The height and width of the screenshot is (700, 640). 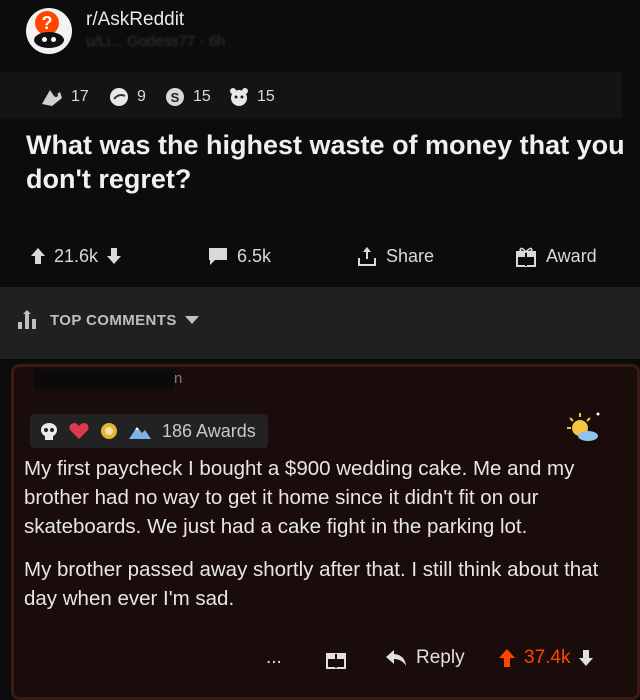 I want to click on comment-vote-group: 37.4k, so click(x=546, y=658).